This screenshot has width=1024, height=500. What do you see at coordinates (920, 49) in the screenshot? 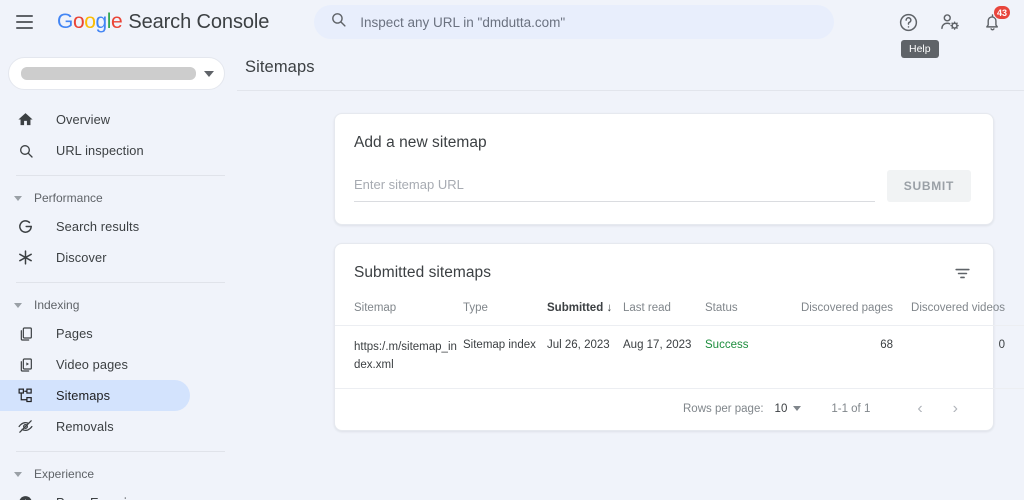
I see `help-tooltip: Help` at bounding box center [920, 49].